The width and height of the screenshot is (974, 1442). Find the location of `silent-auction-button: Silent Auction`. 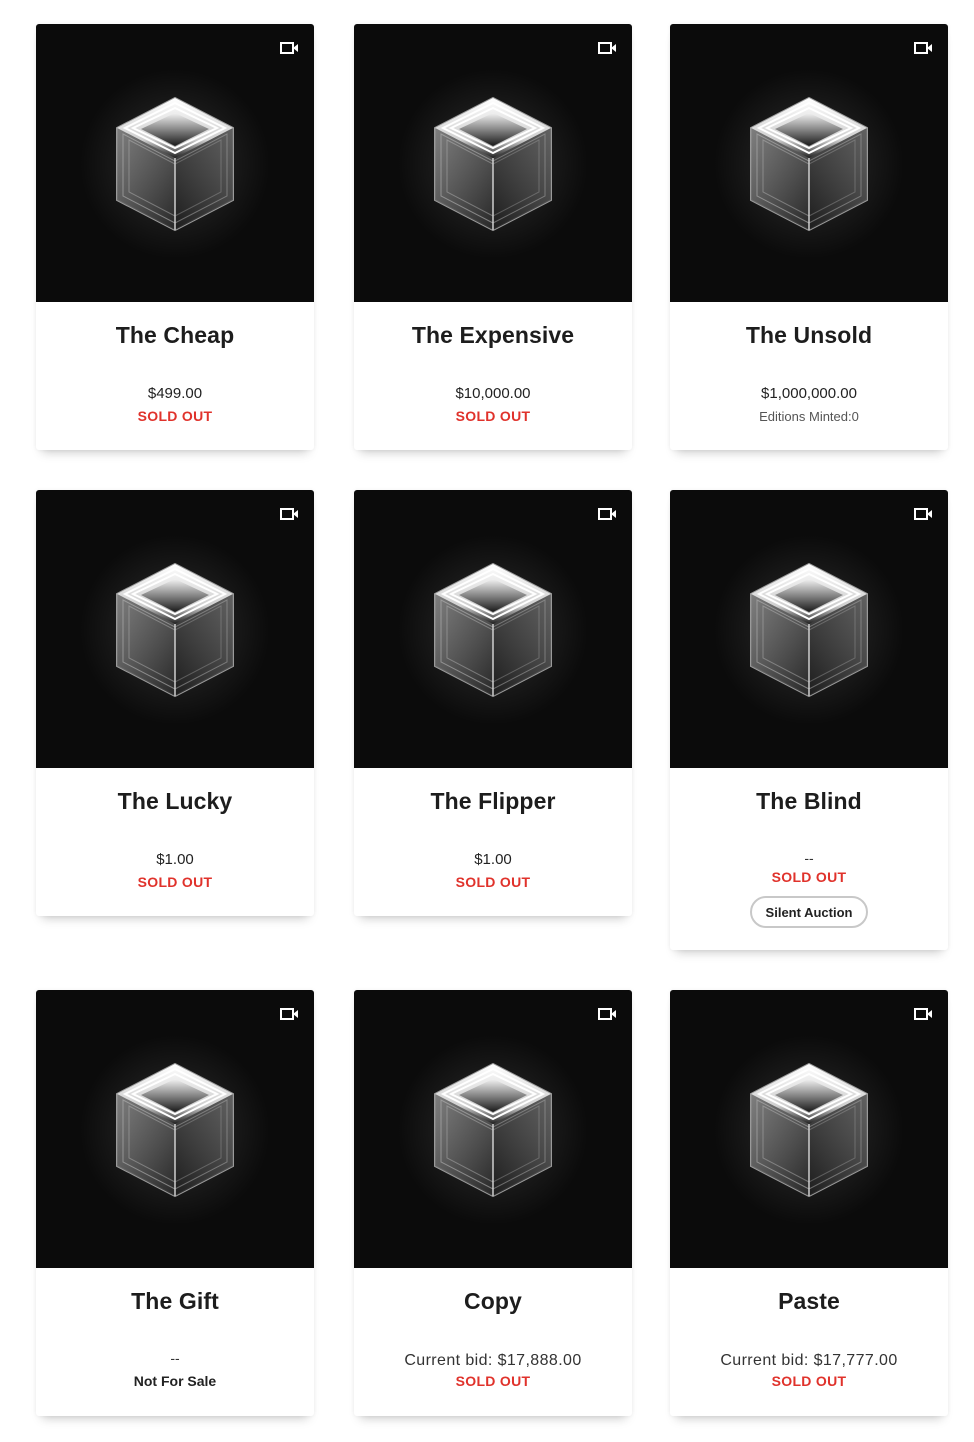

silent-auction-button: Silent Auction is located at coordinates (809, 912).